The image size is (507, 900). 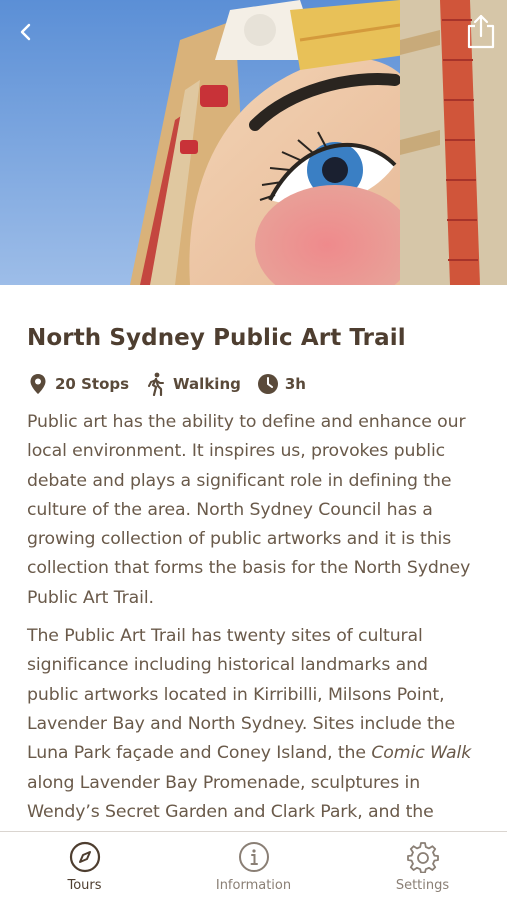 I want to click on compass-icon, so click(x=85, y=857).